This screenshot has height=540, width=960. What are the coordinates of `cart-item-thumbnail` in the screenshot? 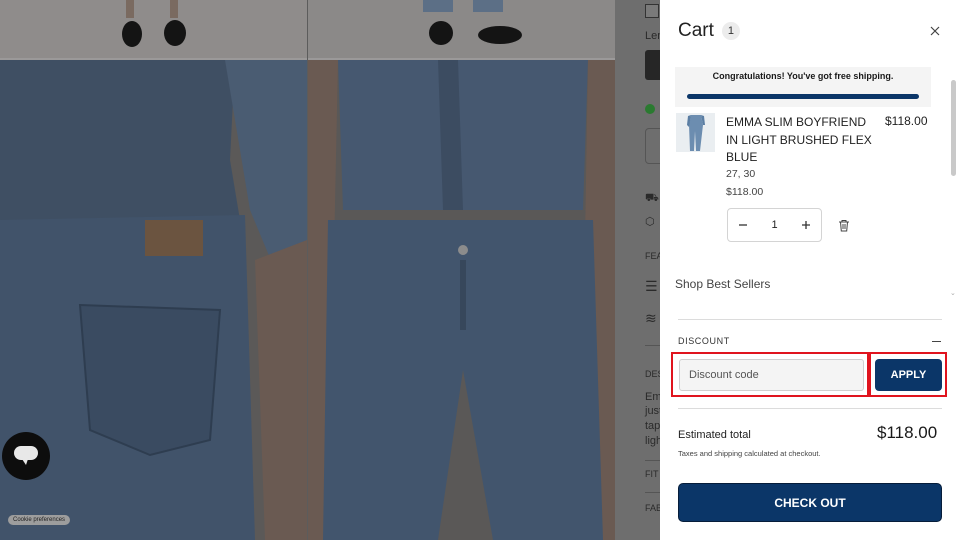 It's located at (695, 132).